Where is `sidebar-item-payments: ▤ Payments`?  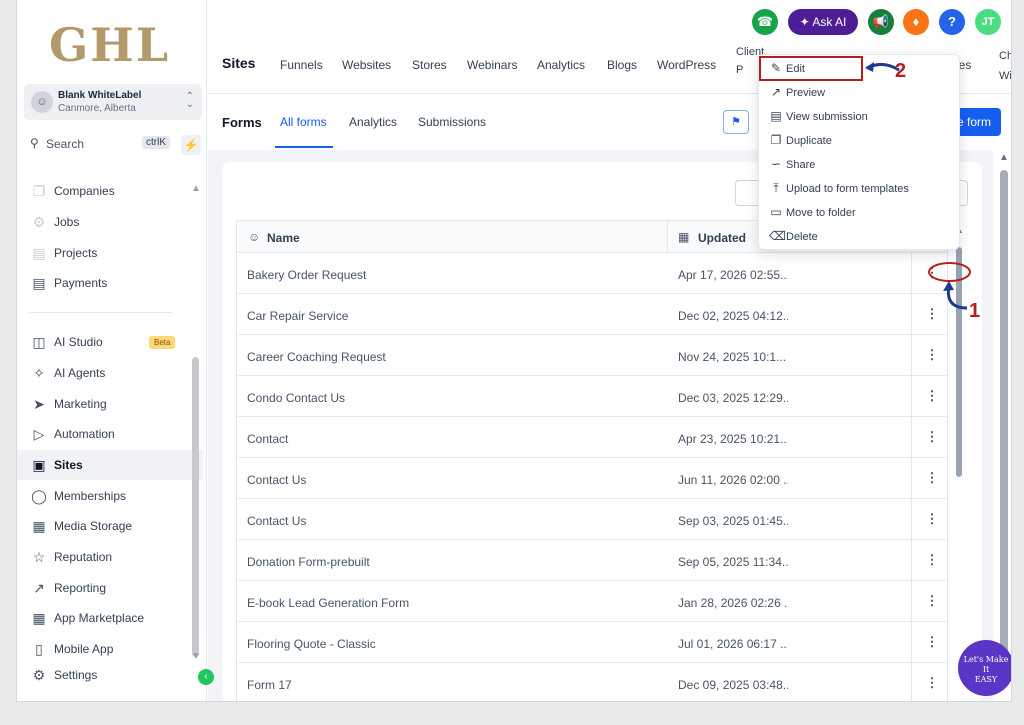
sidebar-item-payments: ▤ Payments is located at coordinates (110, 283).